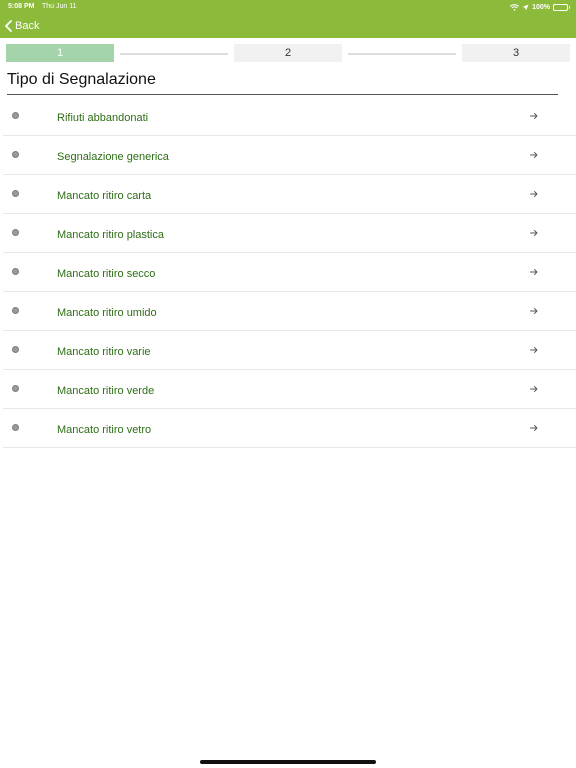  I want to click on back-button: Back, so click(22, 26).